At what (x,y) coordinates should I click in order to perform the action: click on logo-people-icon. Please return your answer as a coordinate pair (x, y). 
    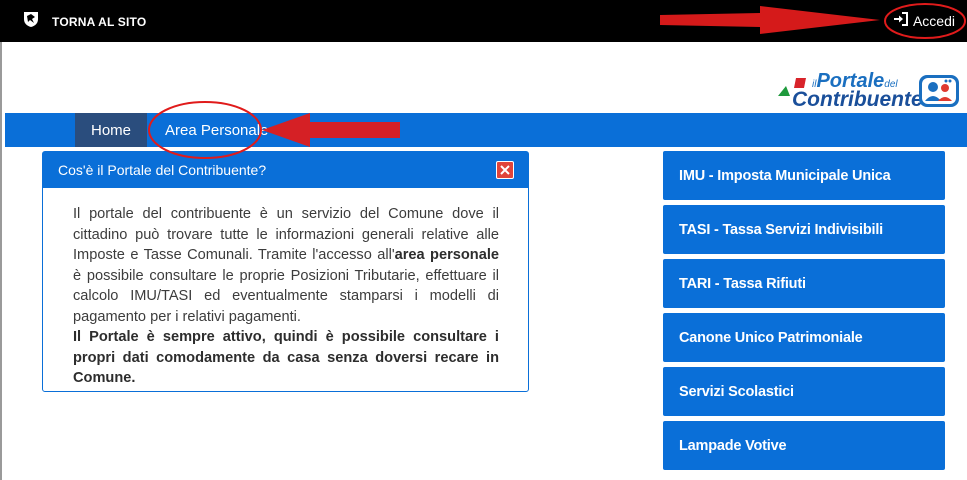
    Looking at the image, I should click on (939, 91).